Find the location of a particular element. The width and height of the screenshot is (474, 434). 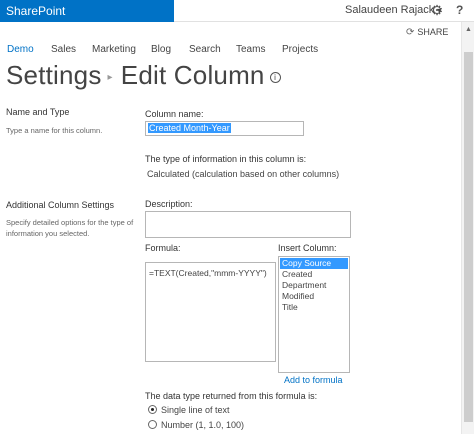

formula-field: =TEXT(Created,"mmm-YYYY") is located at coordinates (210, 312).